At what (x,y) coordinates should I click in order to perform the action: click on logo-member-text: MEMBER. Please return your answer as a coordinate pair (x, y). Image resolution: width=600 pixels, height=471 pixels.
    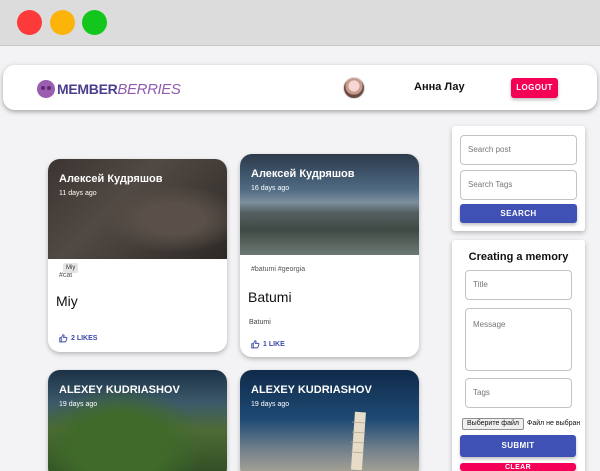
    Looking at the image, I should click on (87, 89).